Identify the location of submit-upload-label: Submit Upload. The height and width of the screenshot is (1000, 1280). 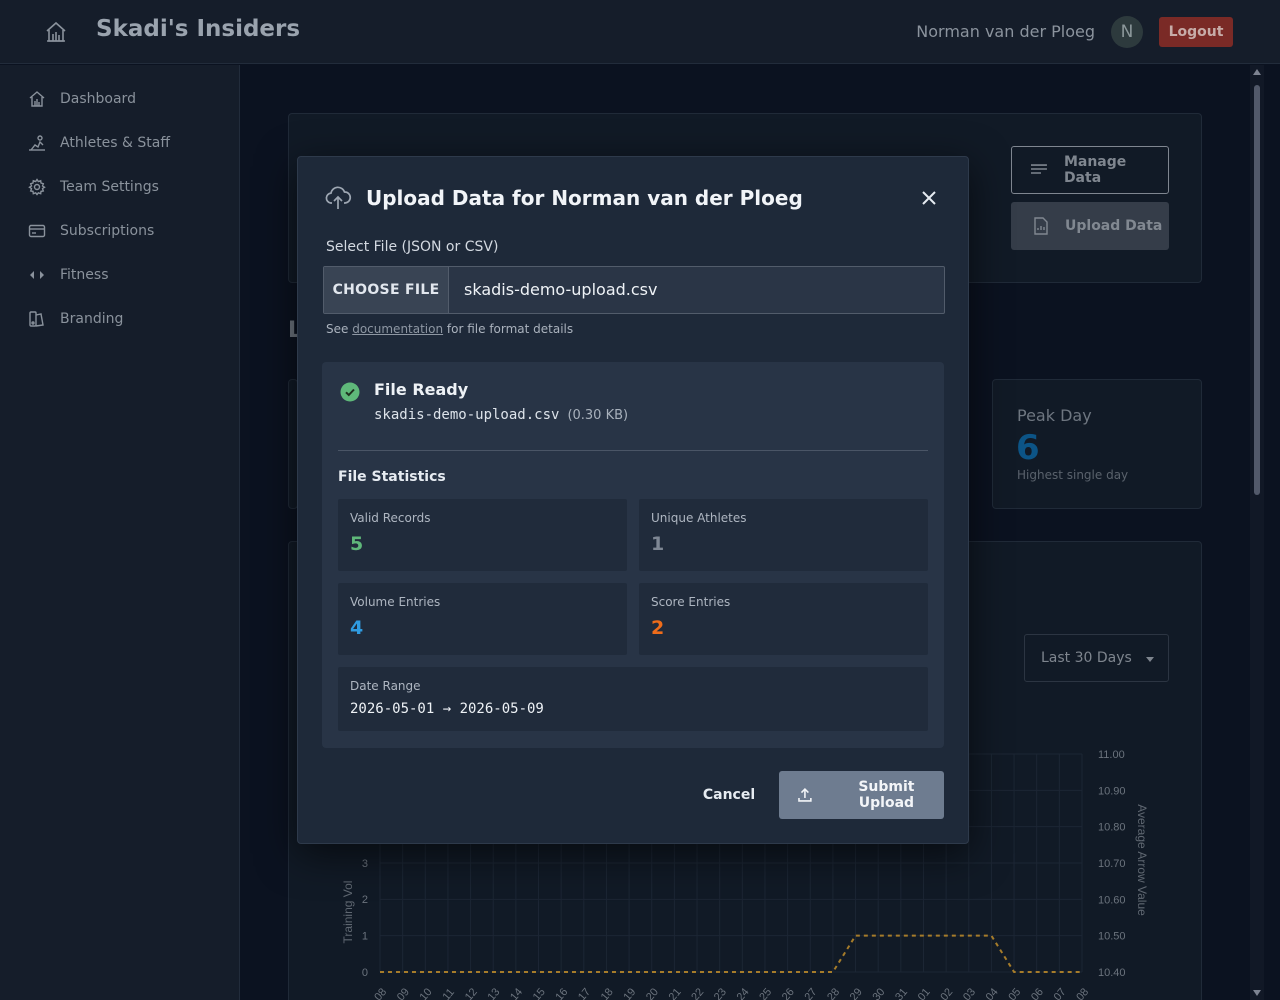
(886, 795).